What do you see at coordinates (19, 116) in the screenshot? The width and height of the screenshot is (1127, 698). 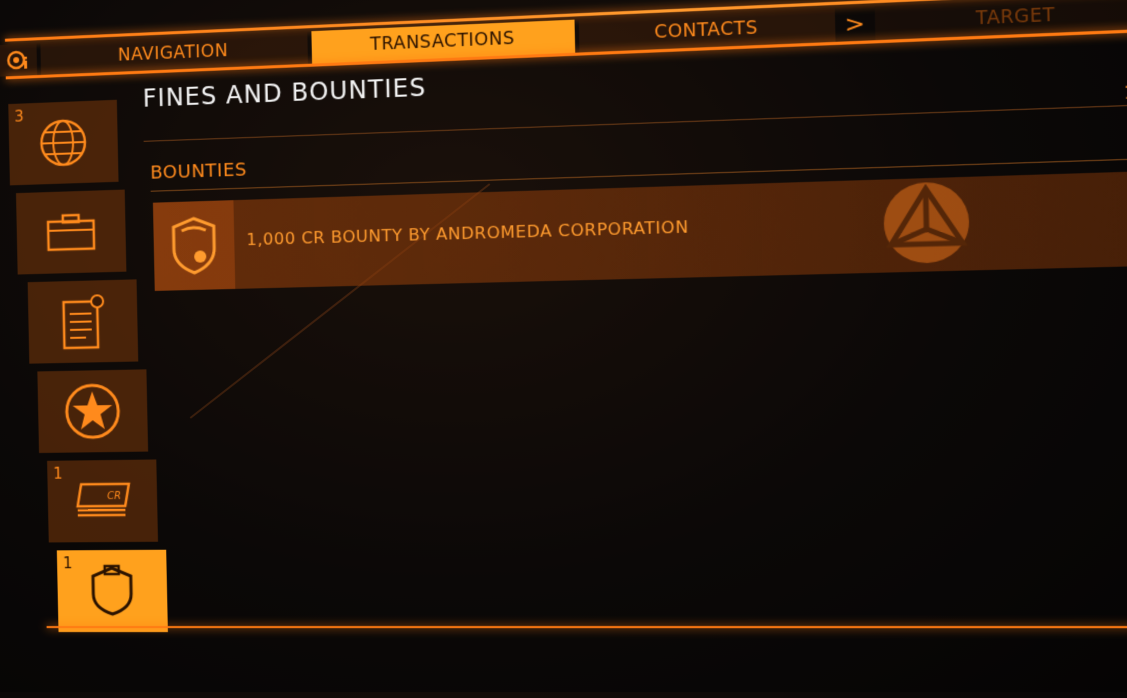 I see `sidebar-item-count: 3` at bounding box center [19, 116].